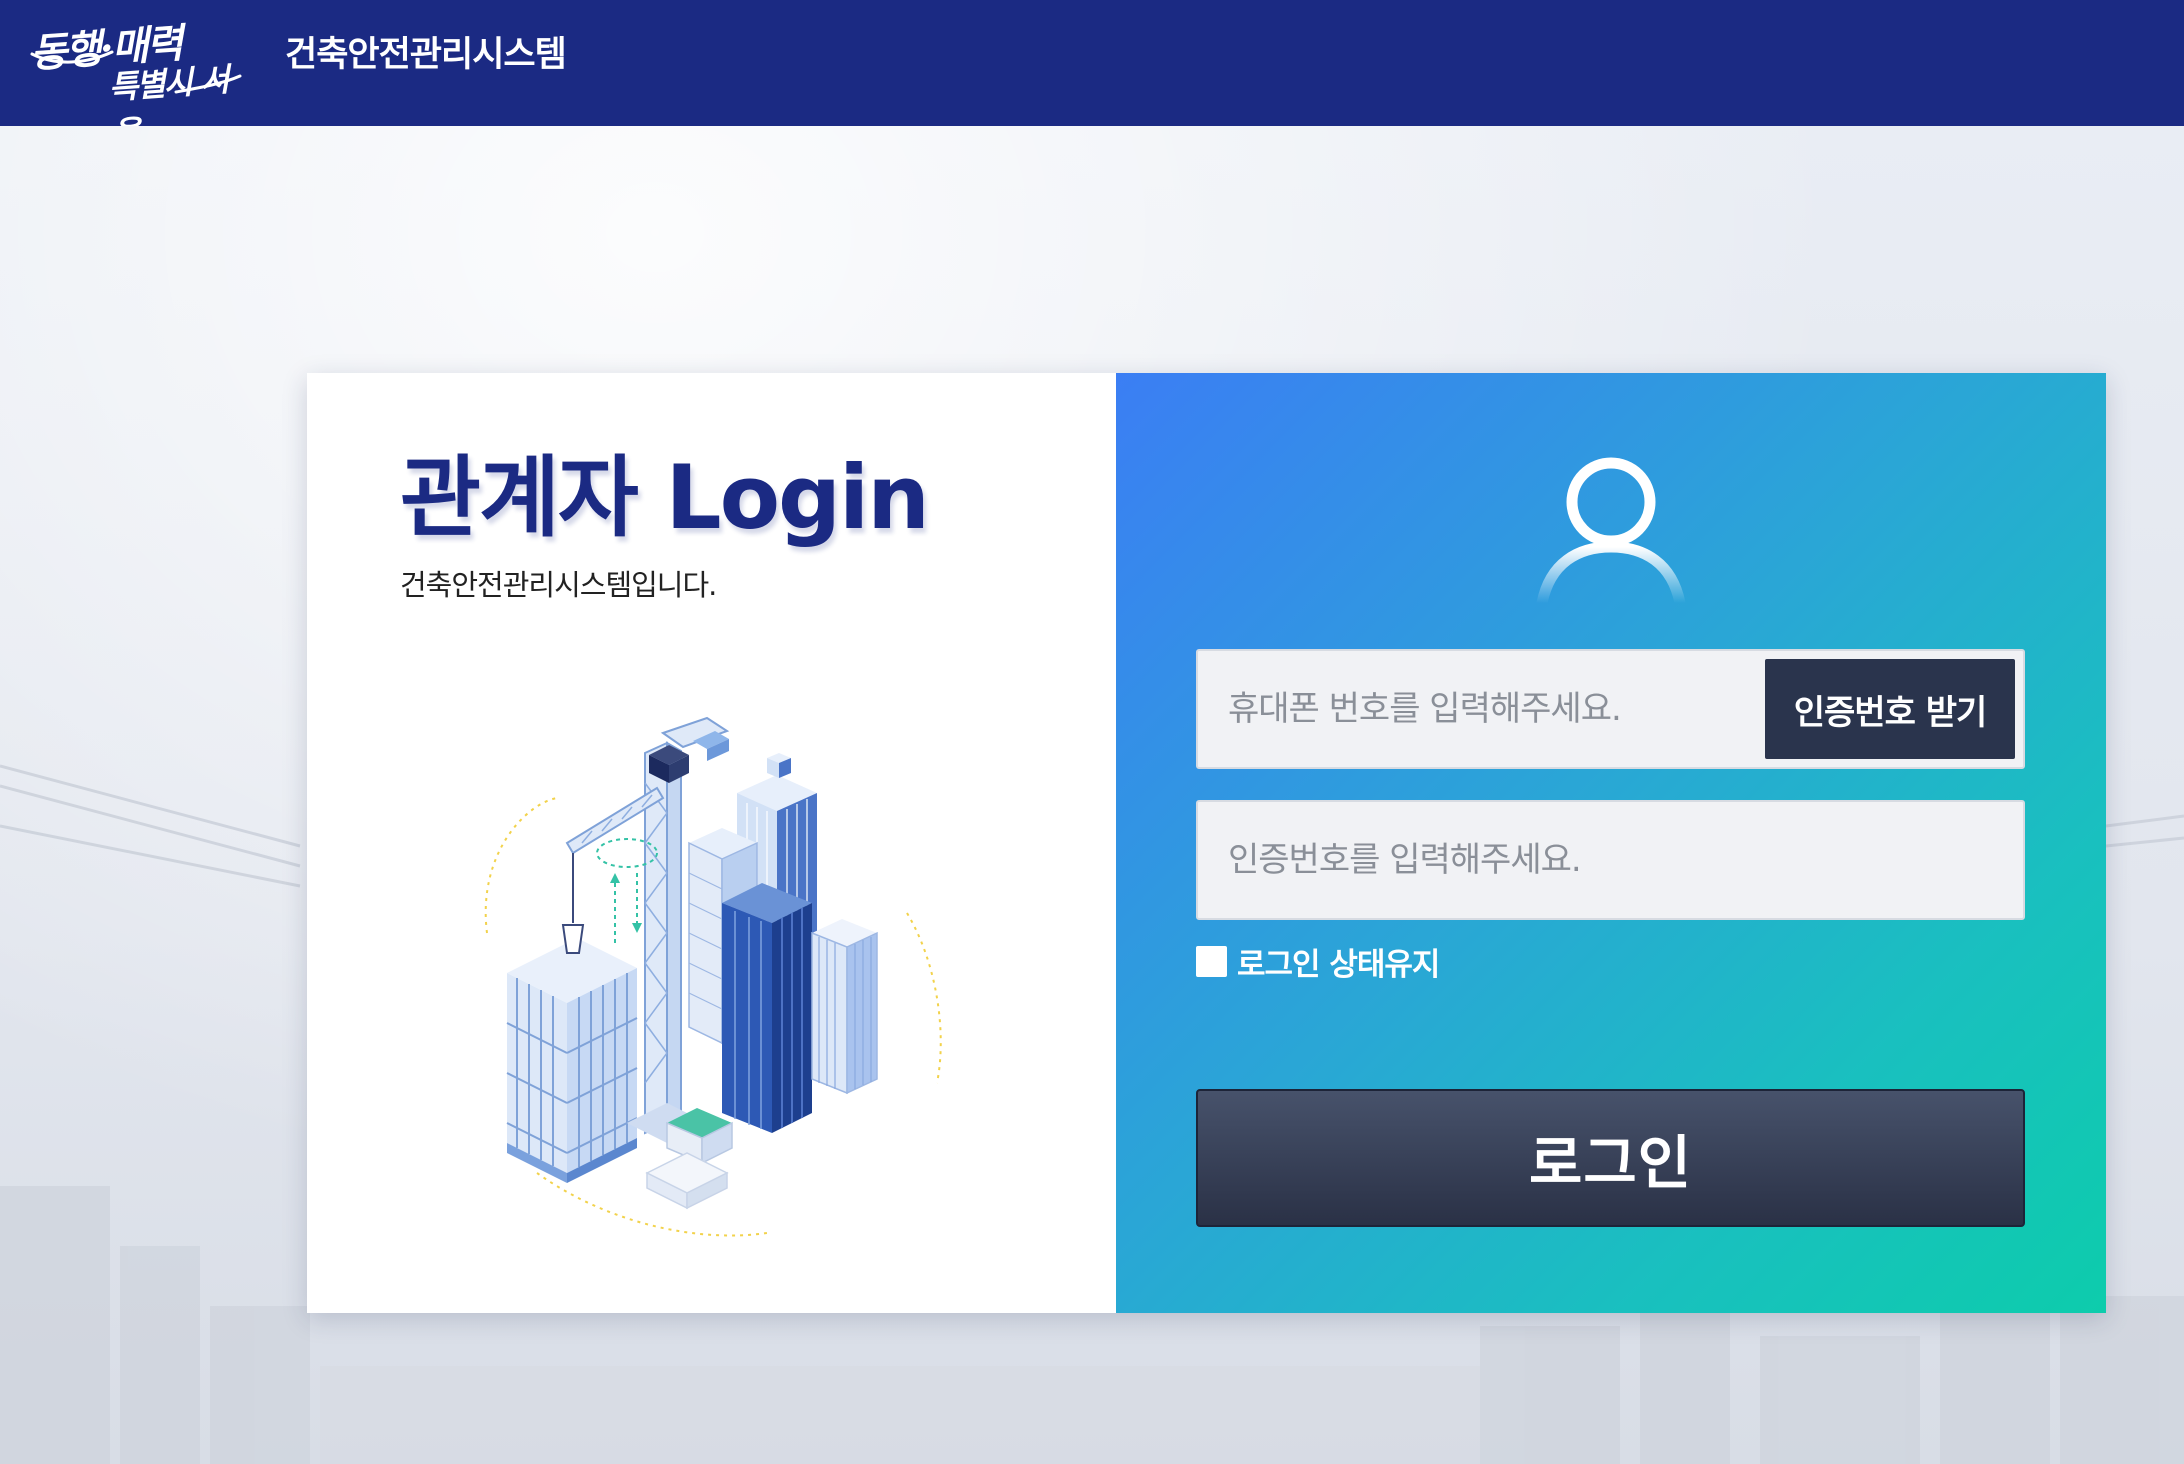 Image resolution: width=2184 pixels, height=1464 pixels. I want to click on phone-input, so click(1488, 709).